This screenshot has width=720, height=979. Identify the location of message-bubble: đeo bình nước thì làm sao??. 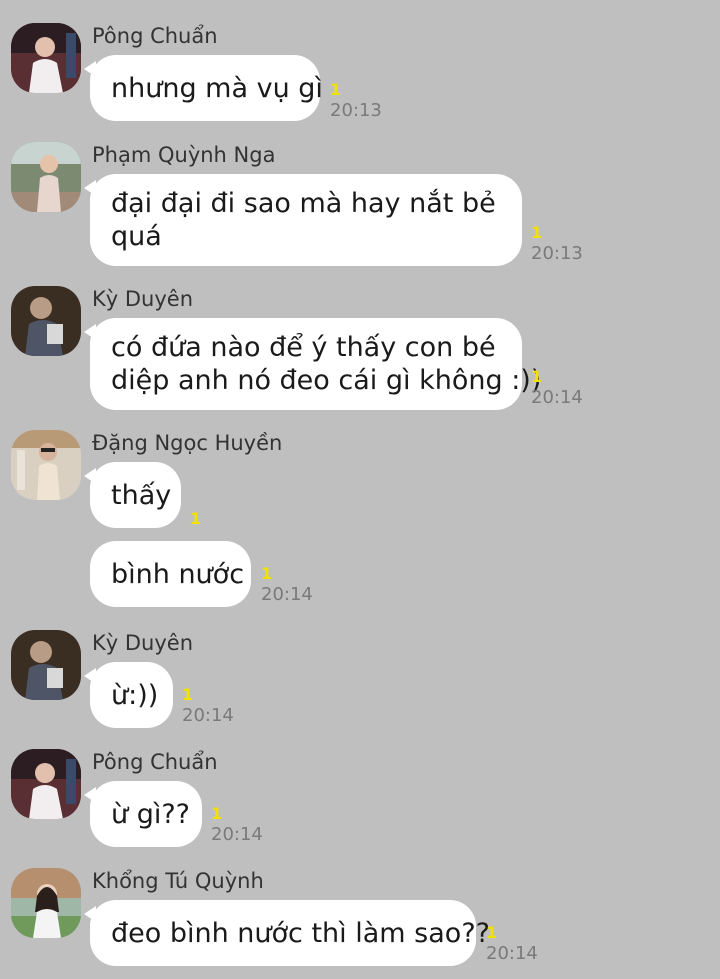
(287, 933).